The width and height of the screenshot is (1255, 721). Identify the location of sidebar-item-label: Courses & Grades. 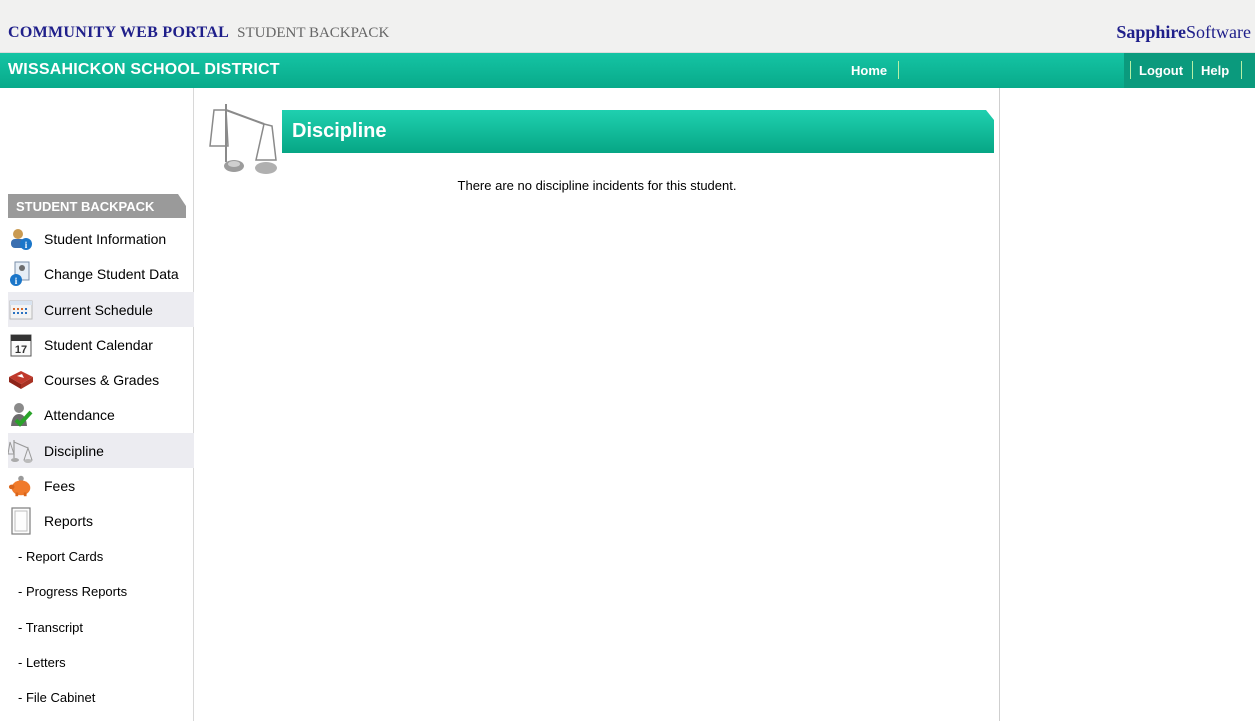
(102, 380).